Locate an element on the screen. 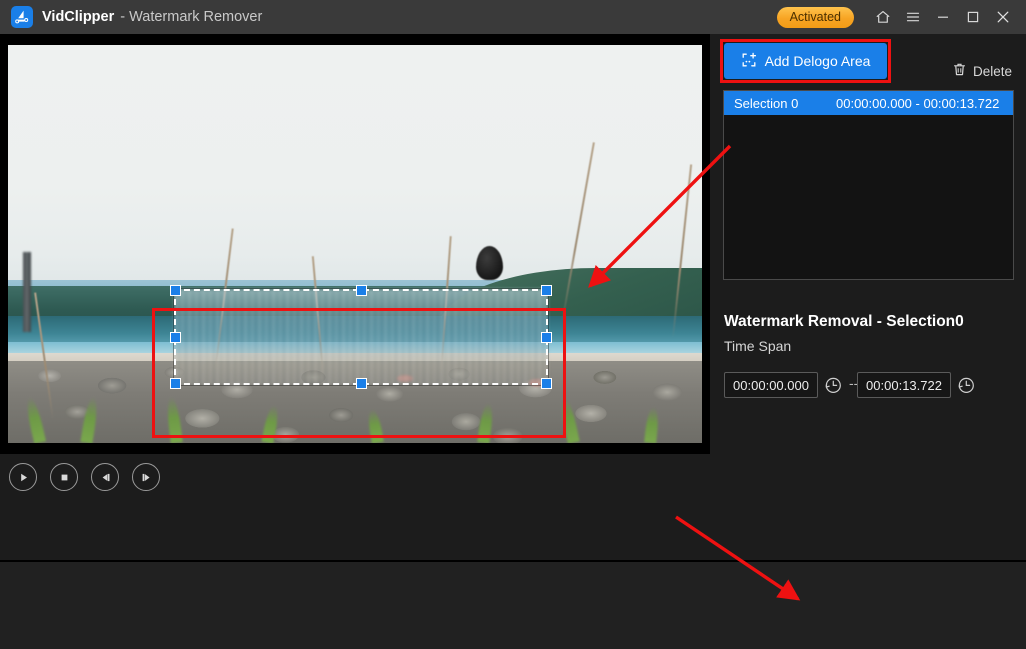  stop-icon is located at coordinates (64, 477).